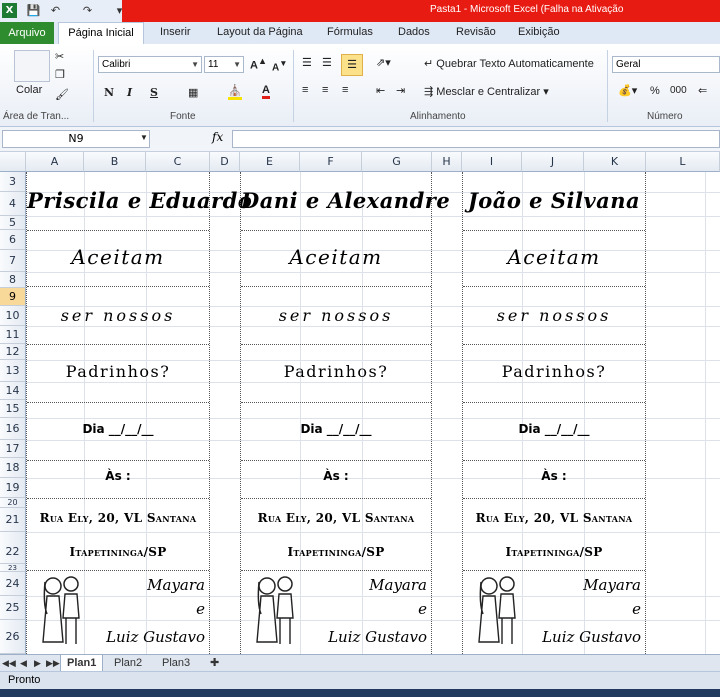 The width and height of the screenshot is (720, 697). Describe the element at coordinates (350, 32) in the screenshot. I see `tab-formulas: Fórmulas` at that location.